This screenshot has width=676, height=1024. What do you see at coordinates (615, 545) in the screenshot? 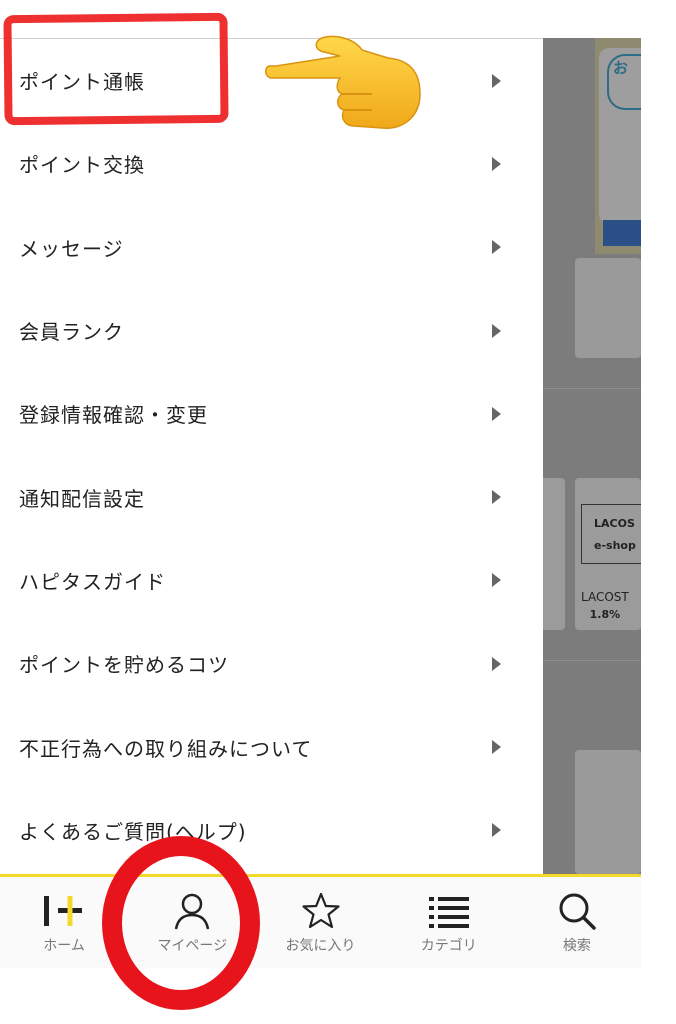
I see `background-shop-logo-sub: e-shop` at bounding box center [615, 545].